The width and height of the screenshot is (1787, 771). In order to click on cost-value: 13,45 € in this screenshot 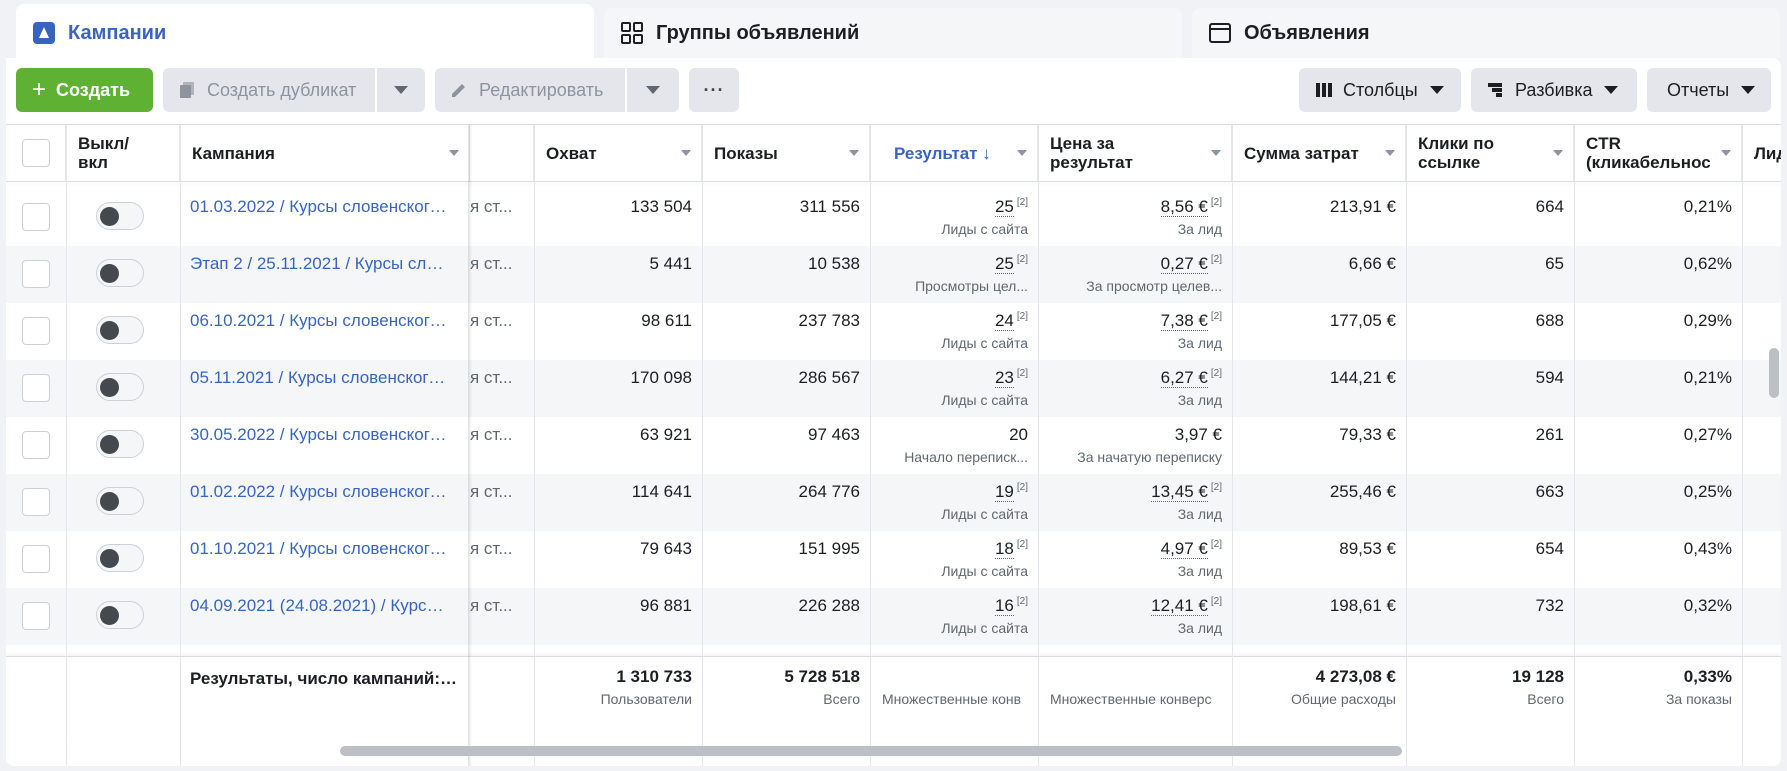, I will do `click(1179, 492)`.